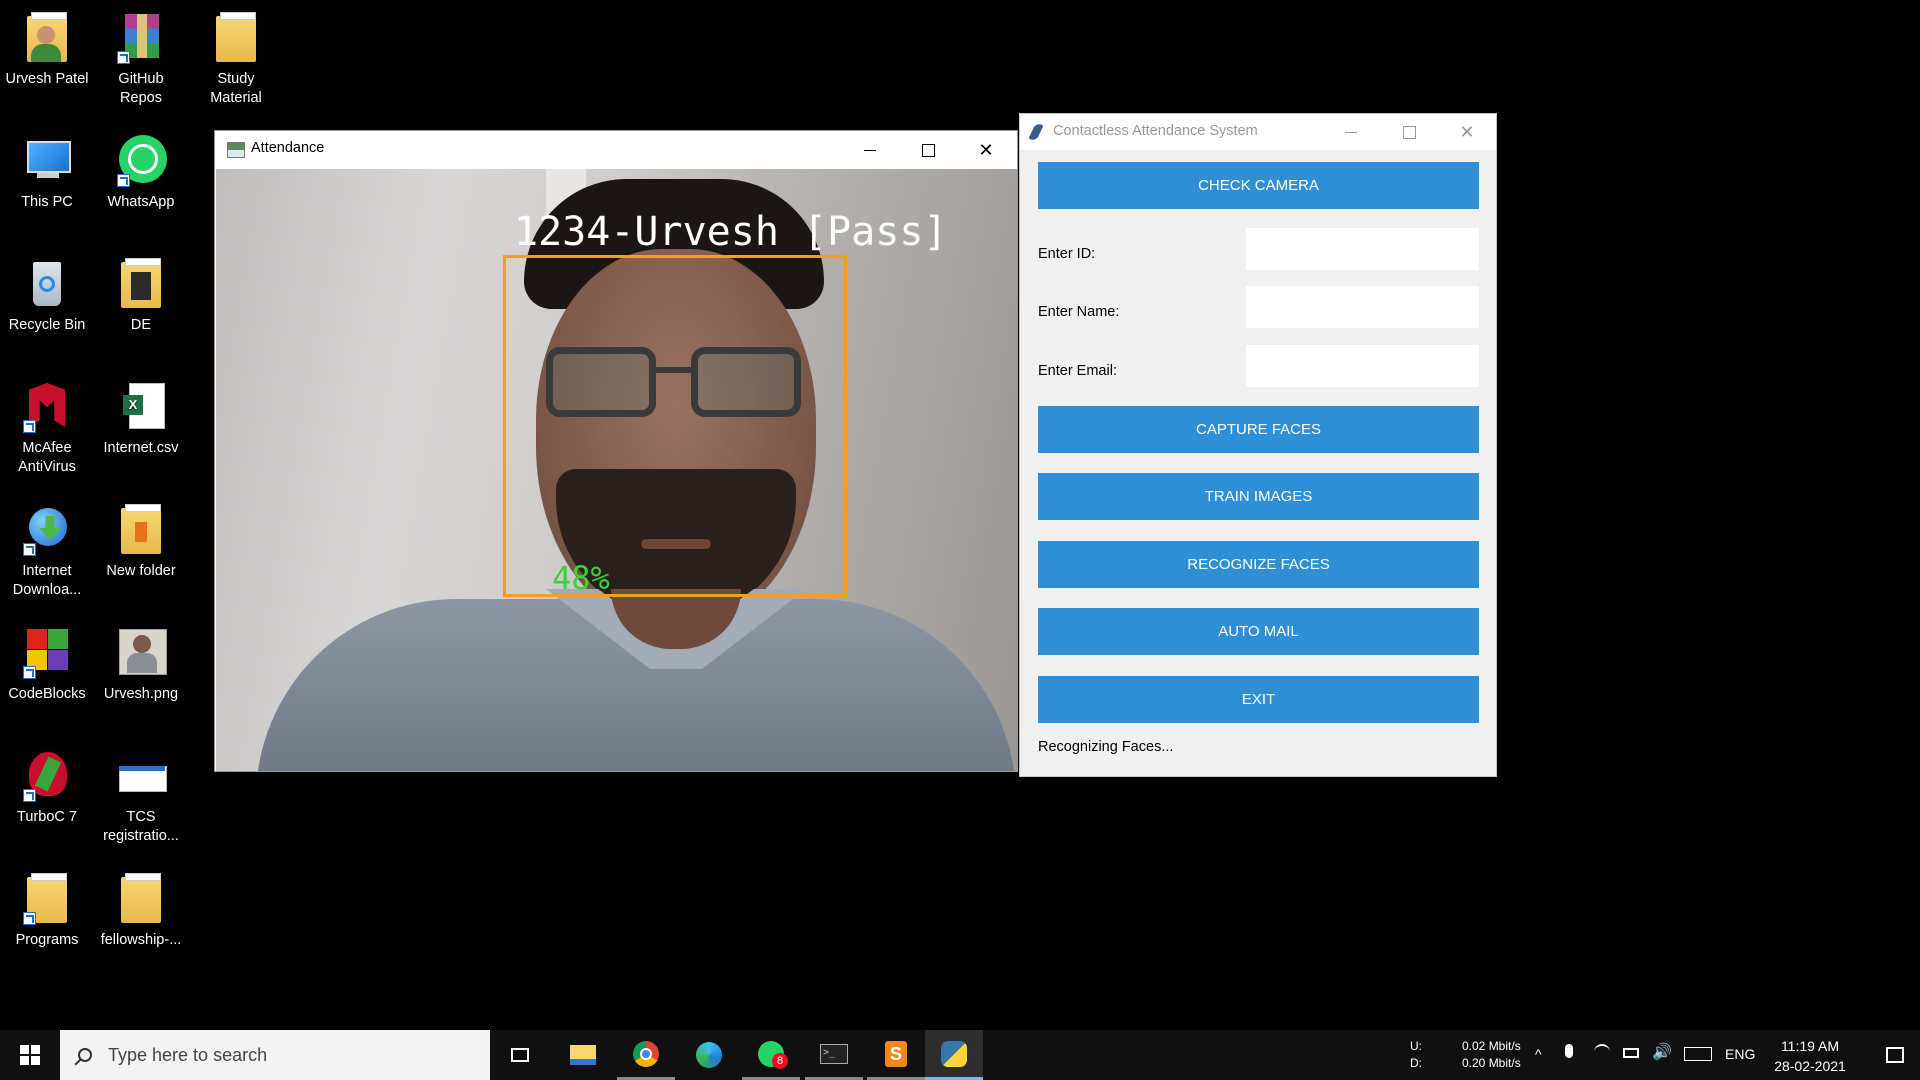  I want to click on taskbar-terminal: >_, so click(834, 1055).